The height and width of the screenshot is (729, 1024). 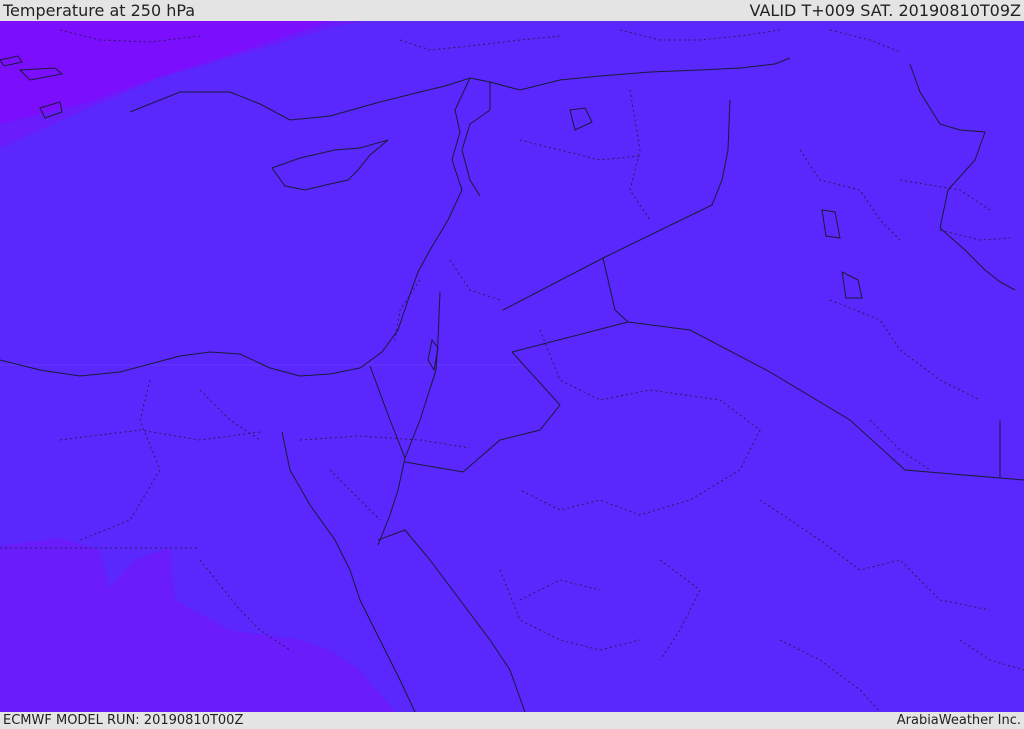 What do you see at coordinates (958, 720) in the screenshot?
I see `credit-label: ArabiaWeather Inc.` at bounding box center [958, 720].